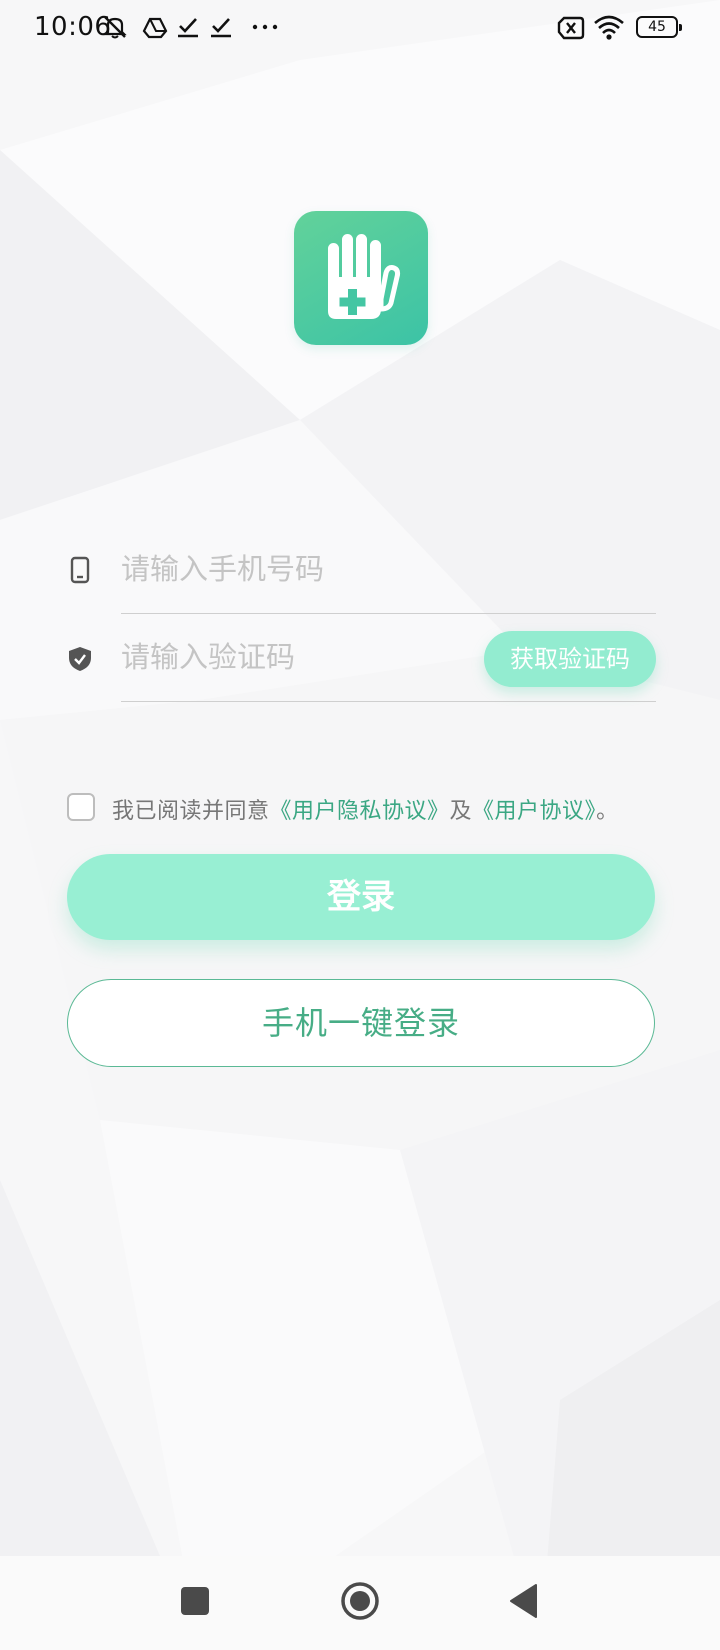  I want to click on user-agreement-link: 《用户协议》, so click(534, 811).